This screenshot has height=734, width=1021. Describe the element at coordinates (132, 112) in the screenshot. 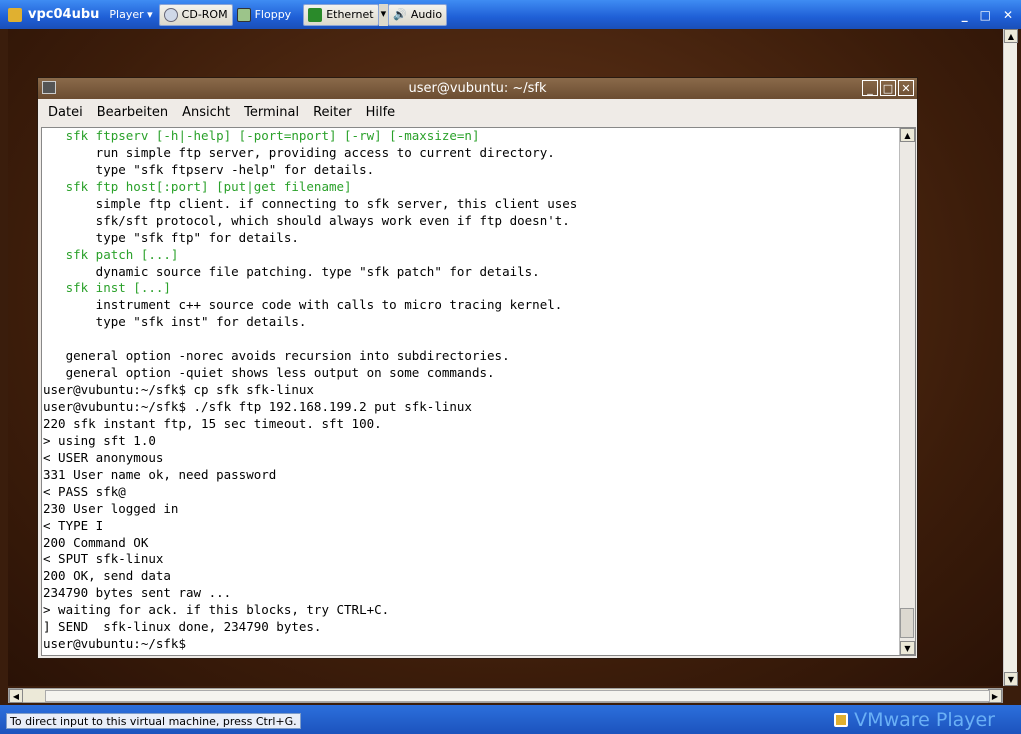

I see `menu-bearbeiten: Bearbeiten` at that location.